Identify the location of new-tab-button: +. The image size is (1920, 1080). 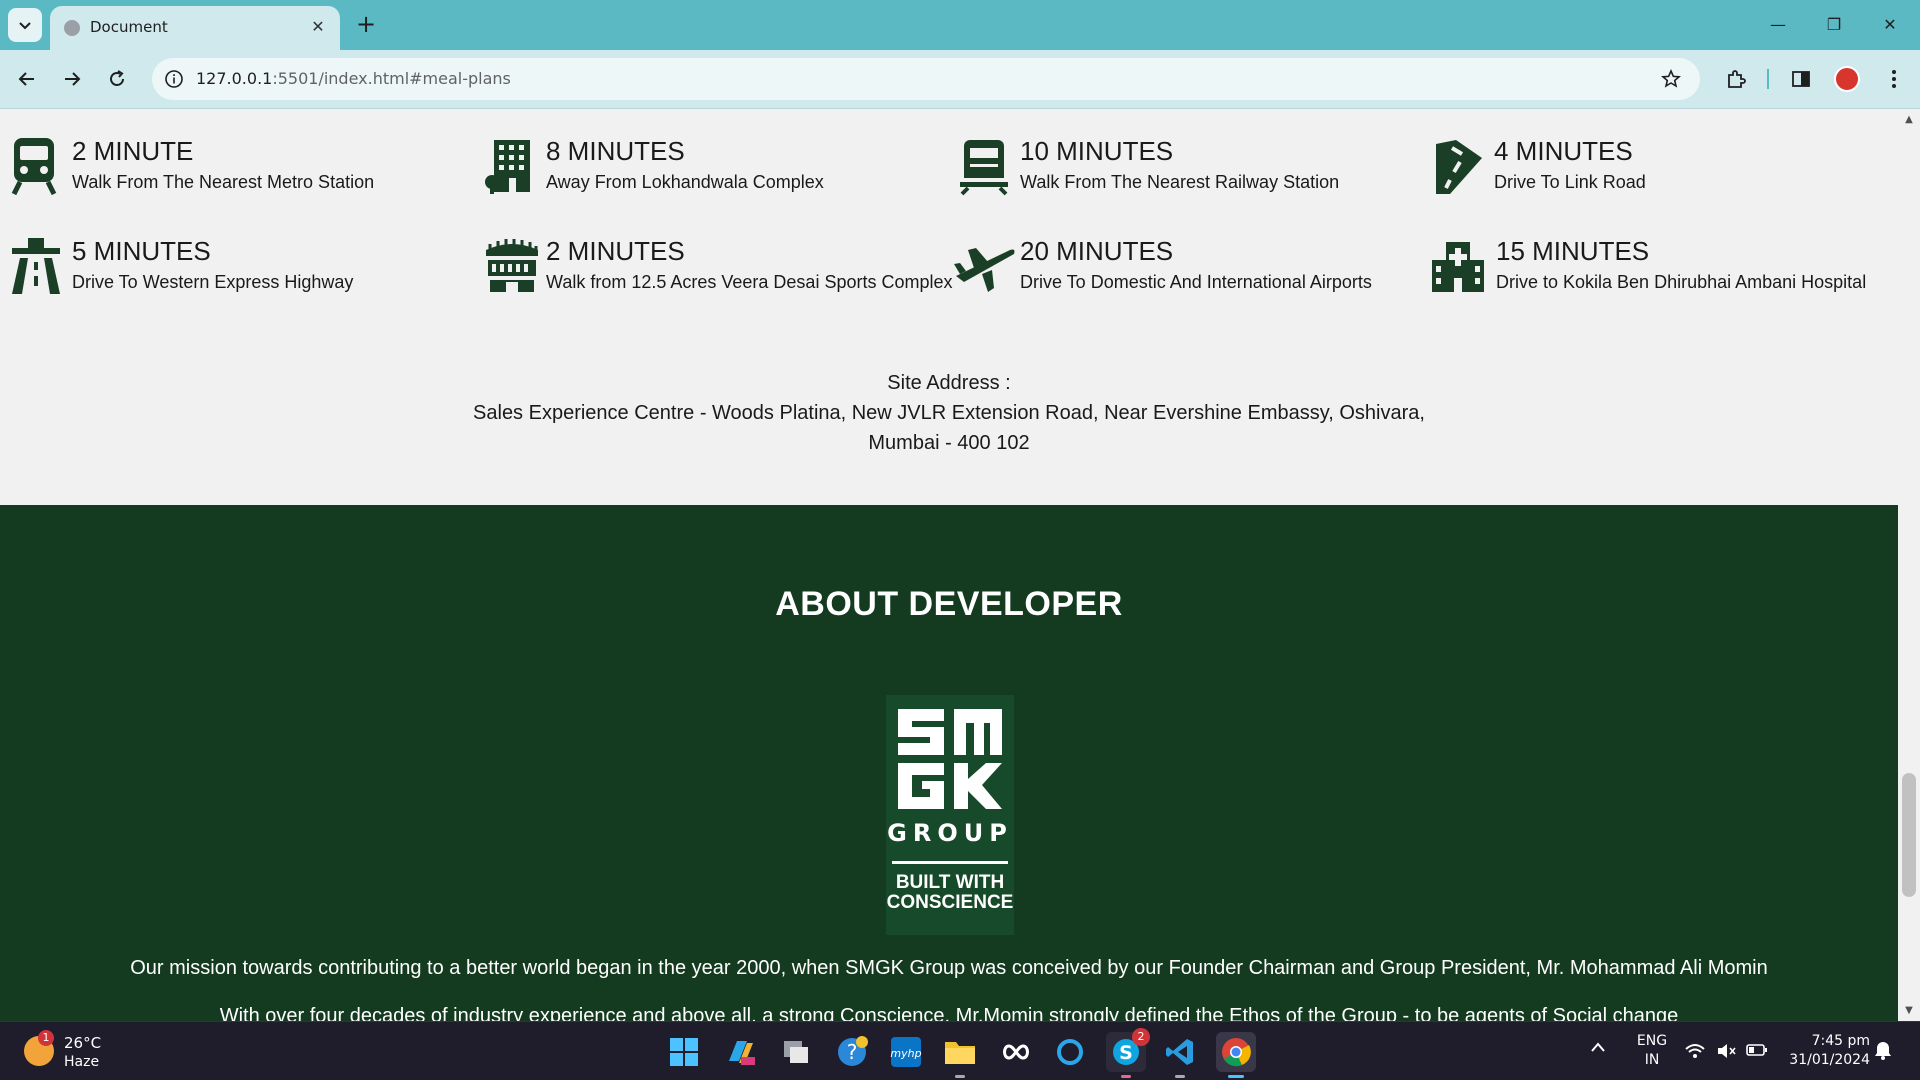
(366, 24).